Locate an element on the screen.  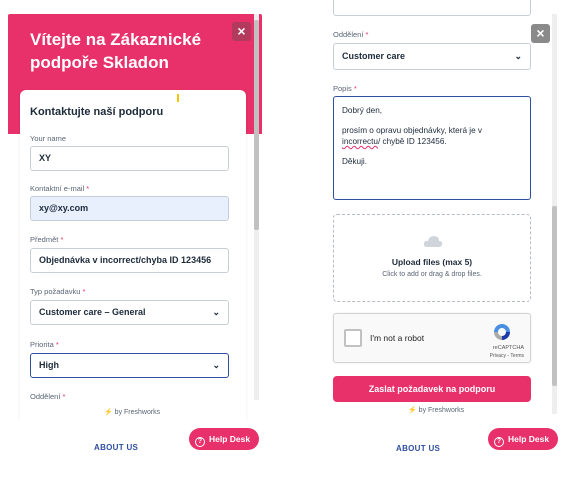
subject-label-text: Předmět is located at coordinates (44, 239).